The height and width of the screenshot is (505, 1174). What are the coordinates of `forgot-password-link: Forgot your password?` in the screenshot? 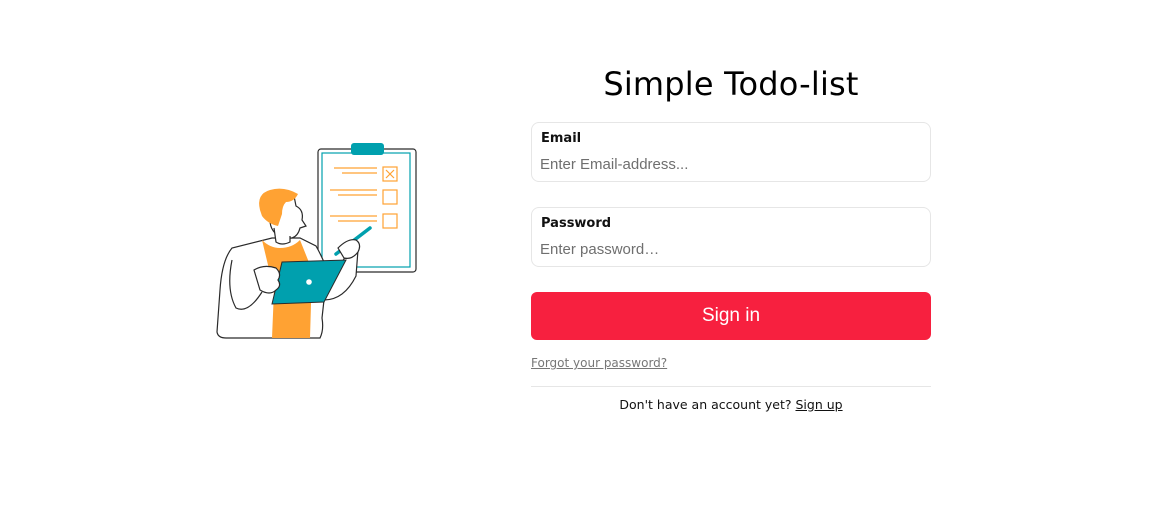 It's located at (599, 363).